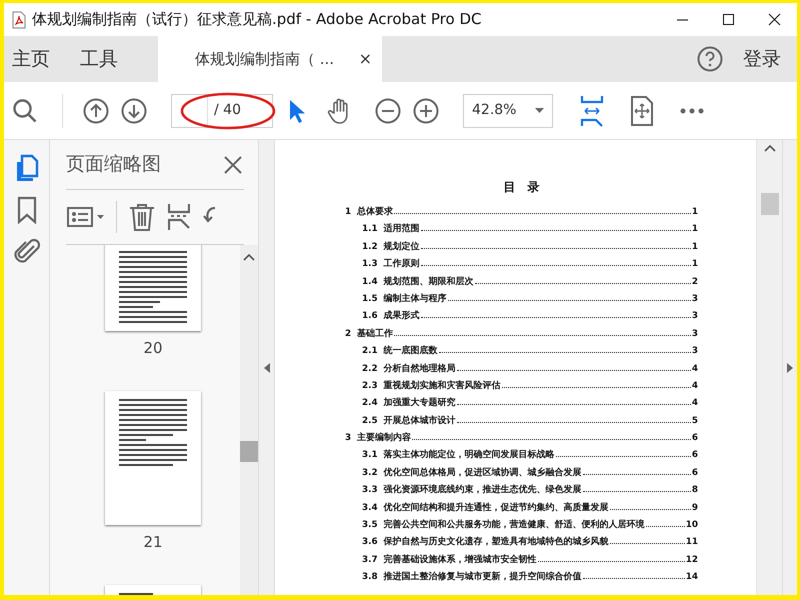  Describe the element at coordinates (25, 111) in the screenshot. I see `search-icon` at that location.